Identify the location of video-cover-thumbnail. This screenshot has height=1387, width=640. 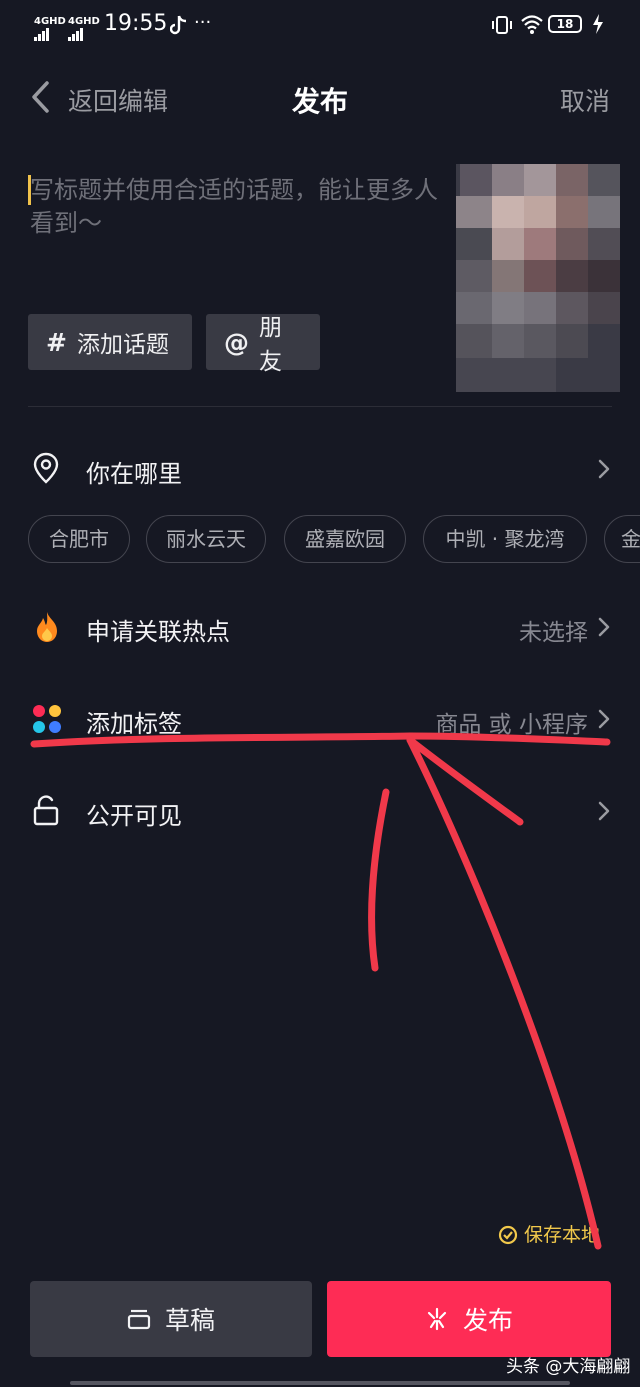
(538, 278).